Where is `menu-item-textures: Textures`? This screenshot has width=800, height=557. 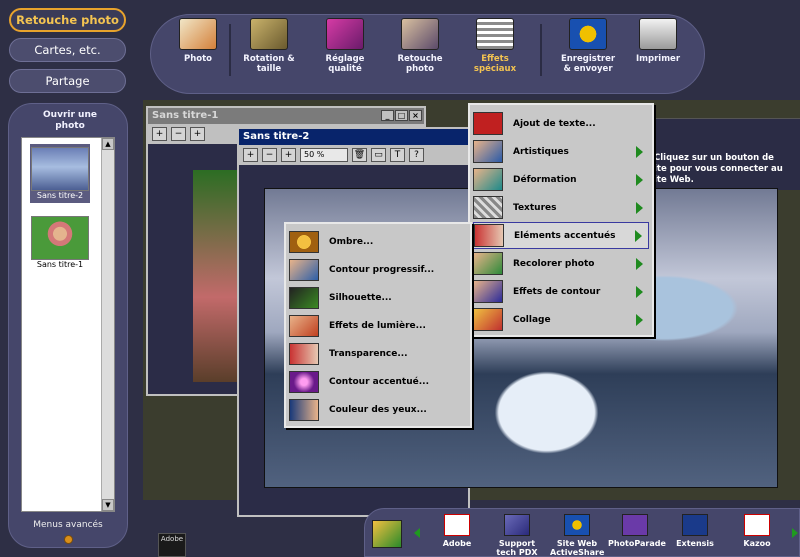
menu-item-textures: Textures is located at coordinates (561, 207).